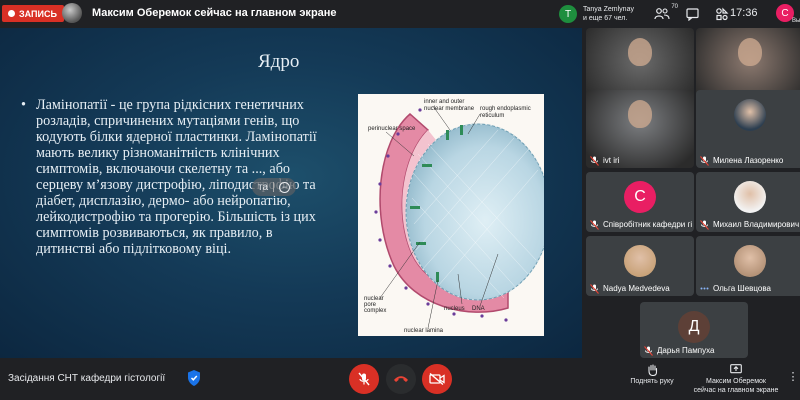 This screenshot has height=400, width=800. I want to click on participant-tile: Ольга Шевцова, so click(748, 266).